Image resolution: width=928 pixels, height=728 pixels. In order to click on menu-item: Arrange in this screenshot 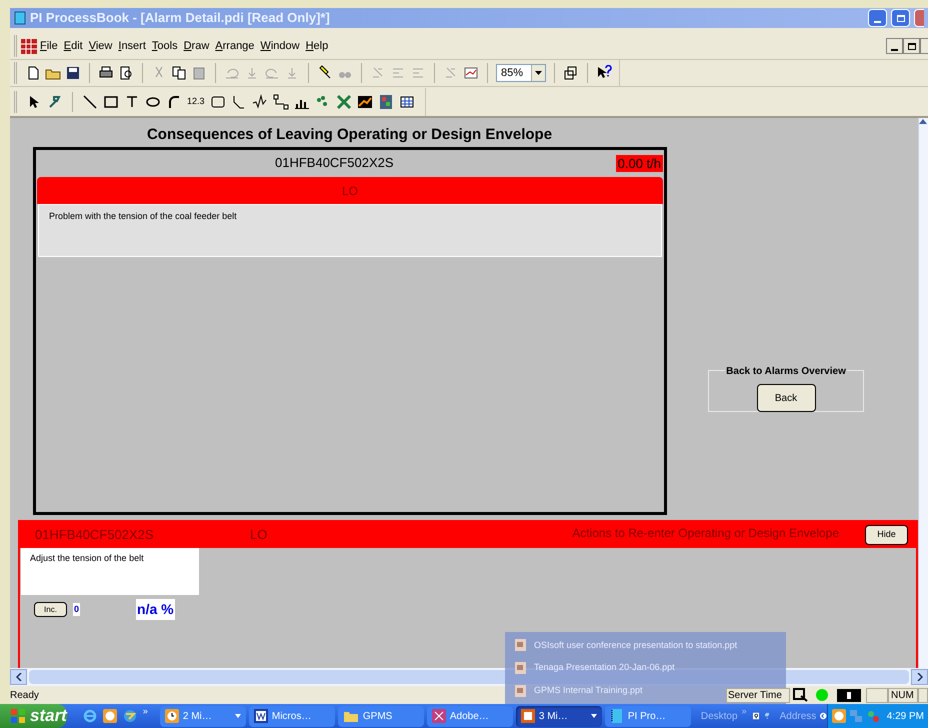, I will do `click(235, 46)`.